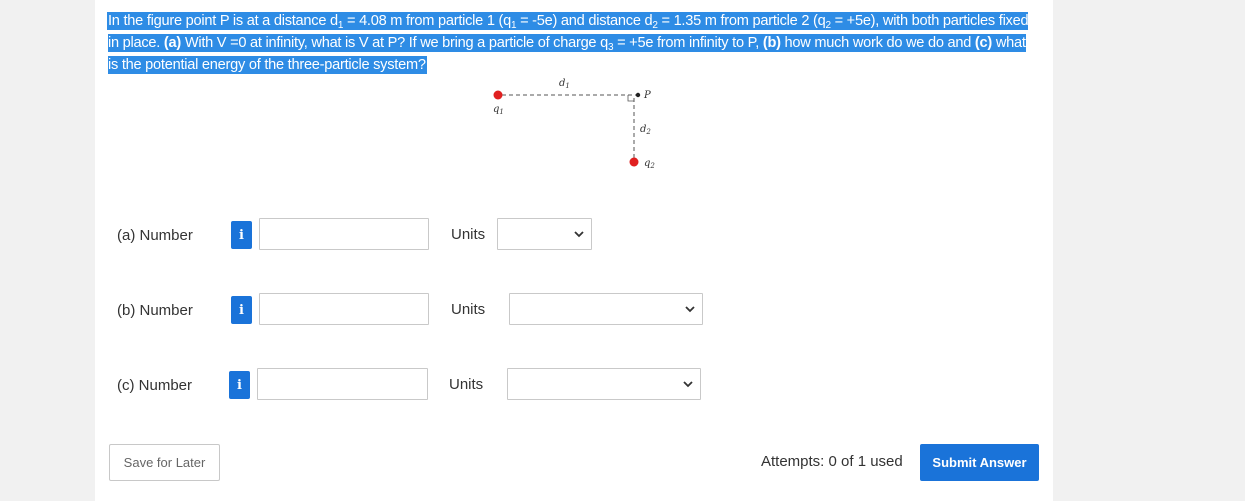 Image resolution: width=1245 pixels, height=501 pixels. I want to click on part-c-units-select, so click(604, 384).